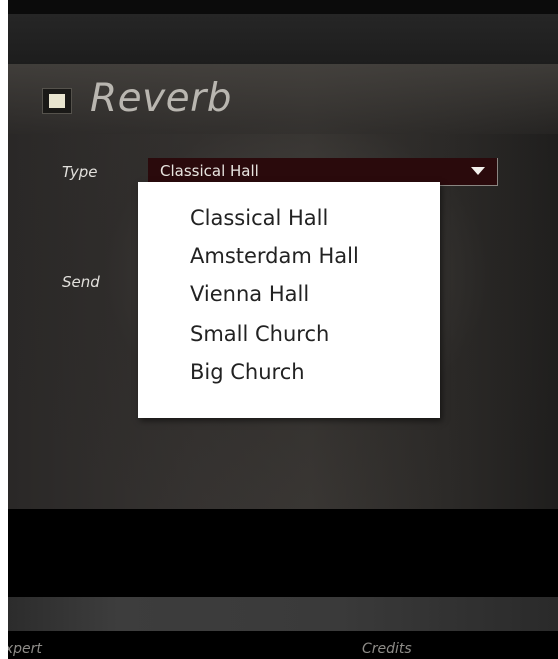  Describe the element at coordinates (283, 39) in the screenshot. I see `top-toolbar-strip` at that location.